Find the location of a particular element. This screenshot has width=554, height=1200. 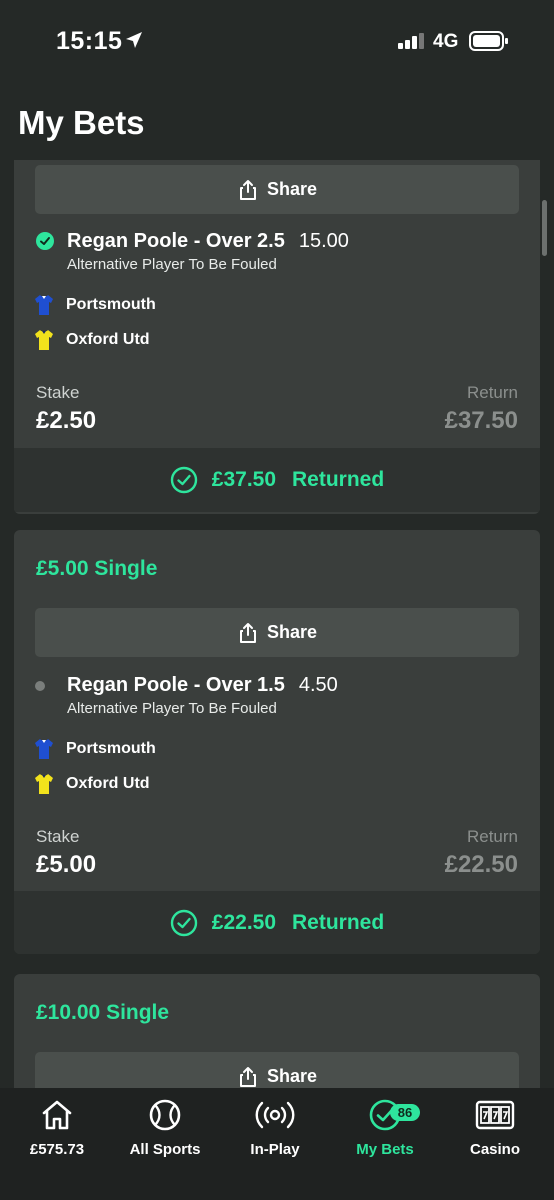

battery-icon is located at coordinates (489, 43).